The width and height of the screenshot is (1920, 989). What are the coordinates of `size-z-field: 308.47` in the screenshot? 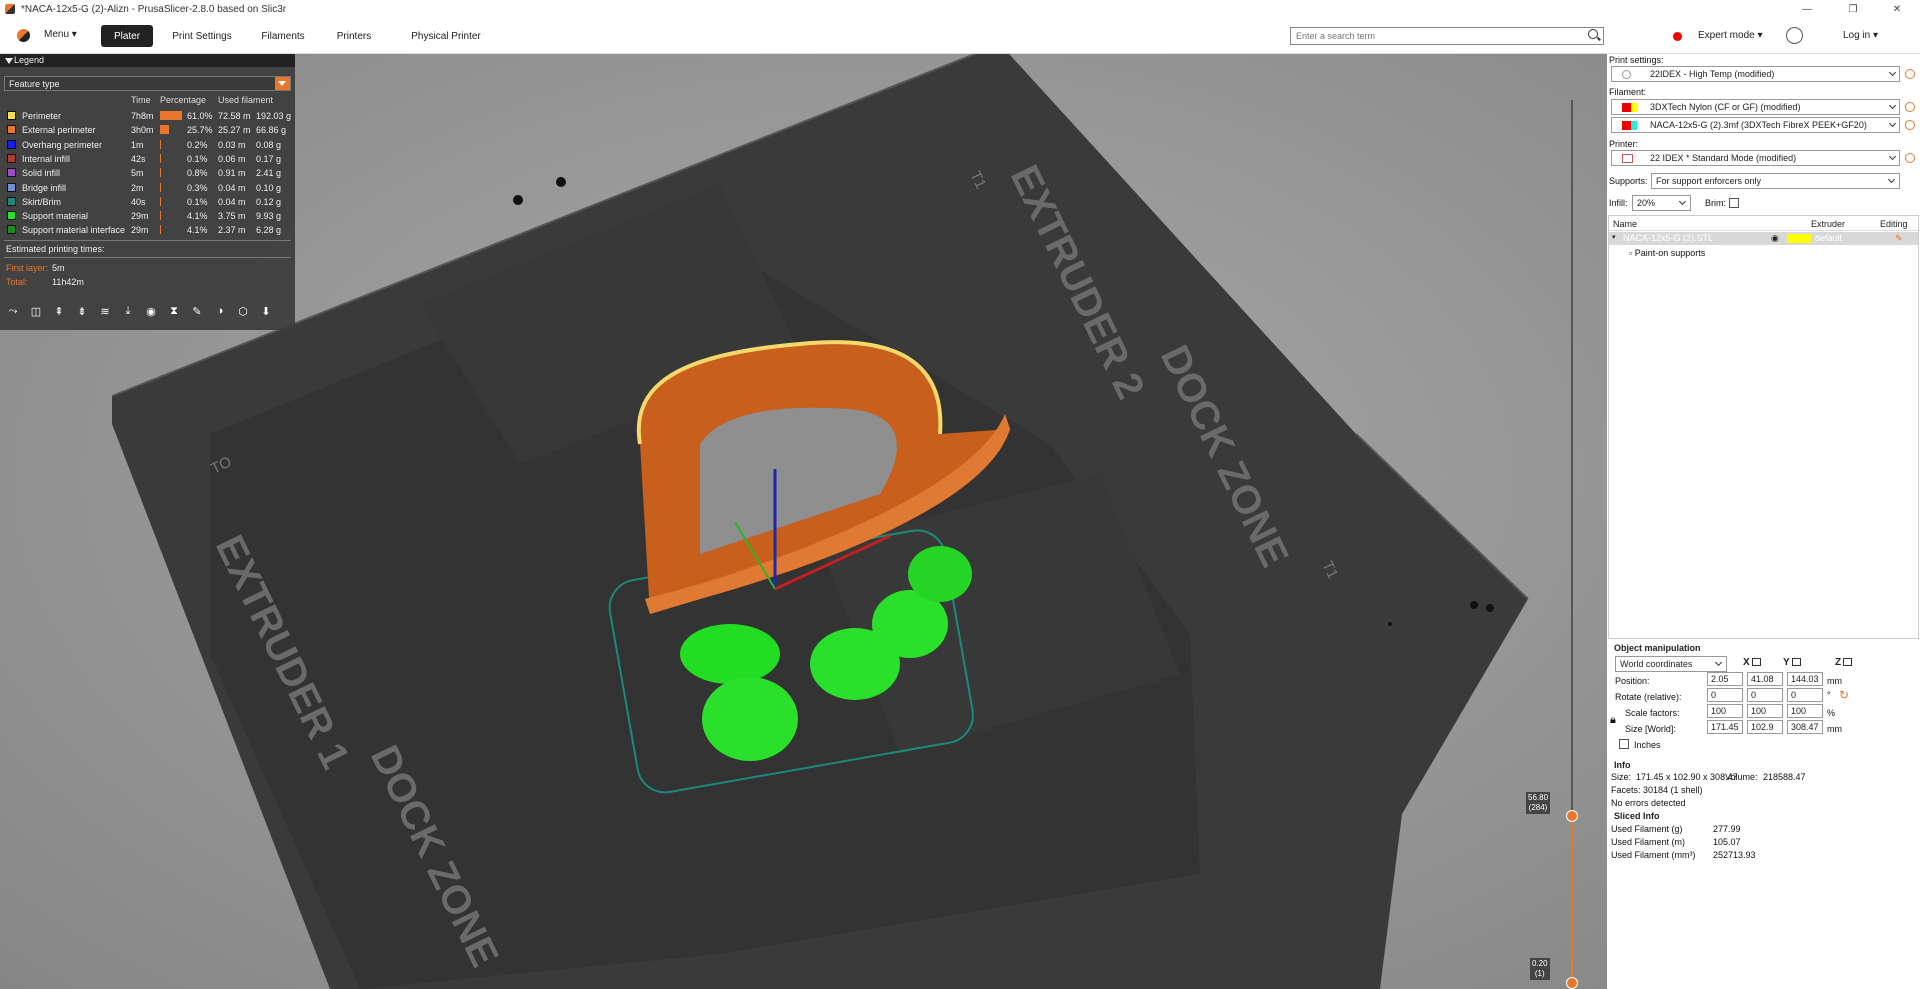 It's located at (1805, 727).